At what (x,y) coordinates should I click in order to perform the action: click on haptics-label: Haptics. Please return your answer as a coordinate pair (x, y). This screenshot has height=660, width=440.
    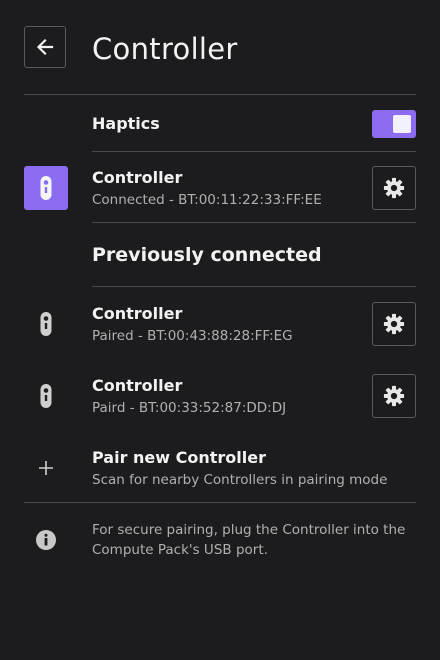
    Looking at the image, I should click on (126, 123).